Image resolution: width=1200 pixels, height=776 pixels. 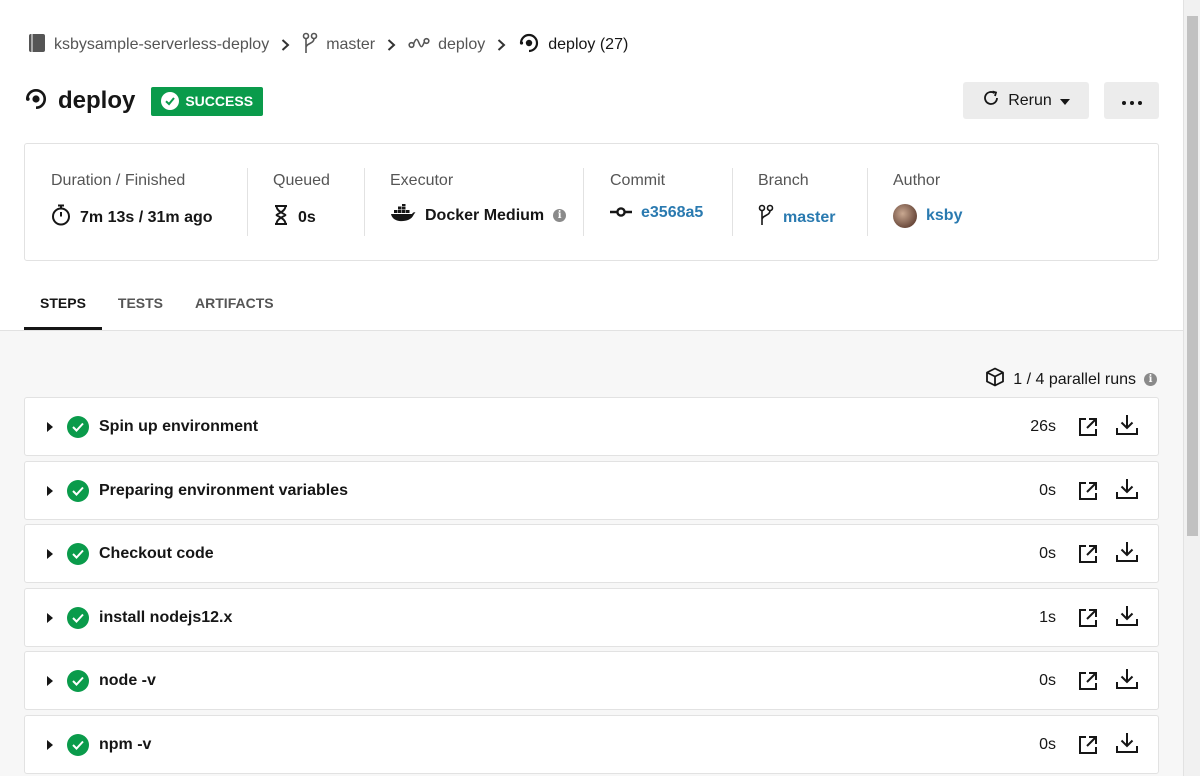 What do you see at coordinates (61, 217) in the screenshot?
I see `stopwatch-icon` at bounding box center [61, 217].